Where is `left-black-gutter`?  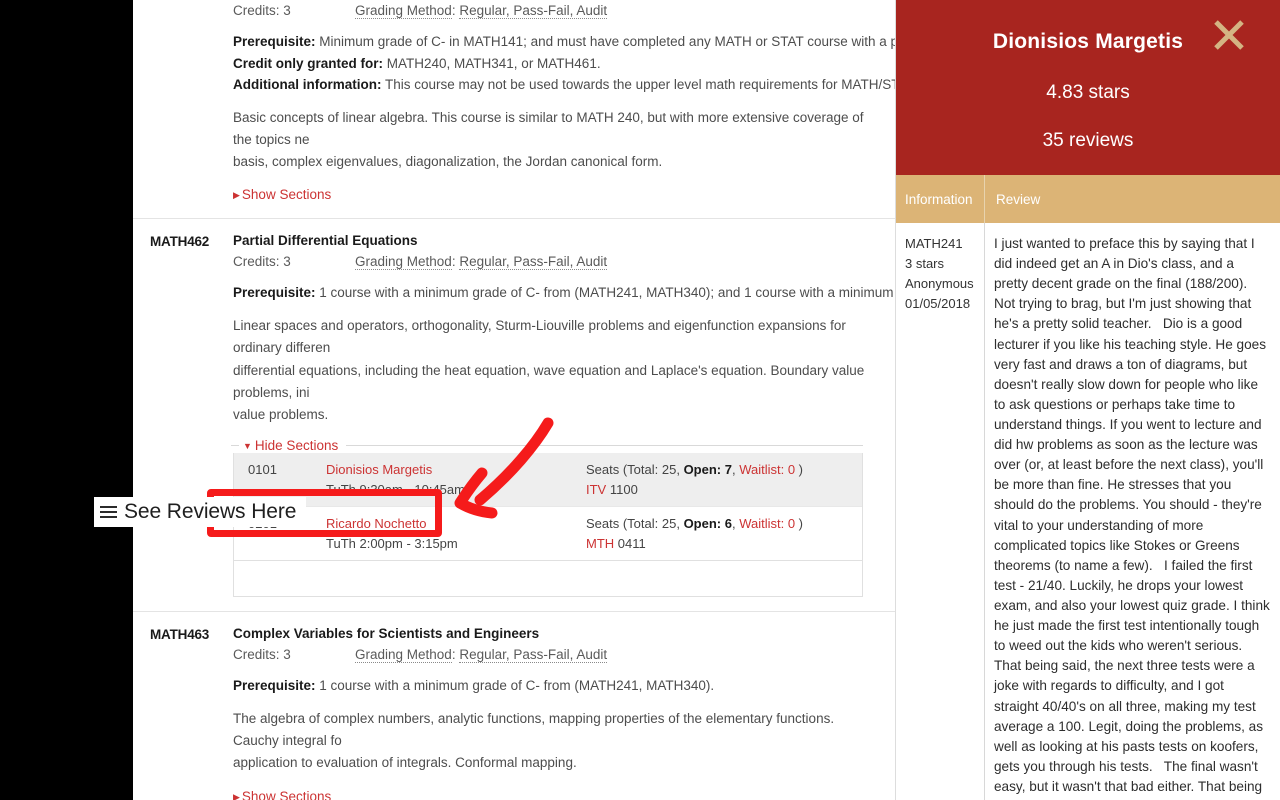
left-black-gutter is located at coordinates (66, 400).